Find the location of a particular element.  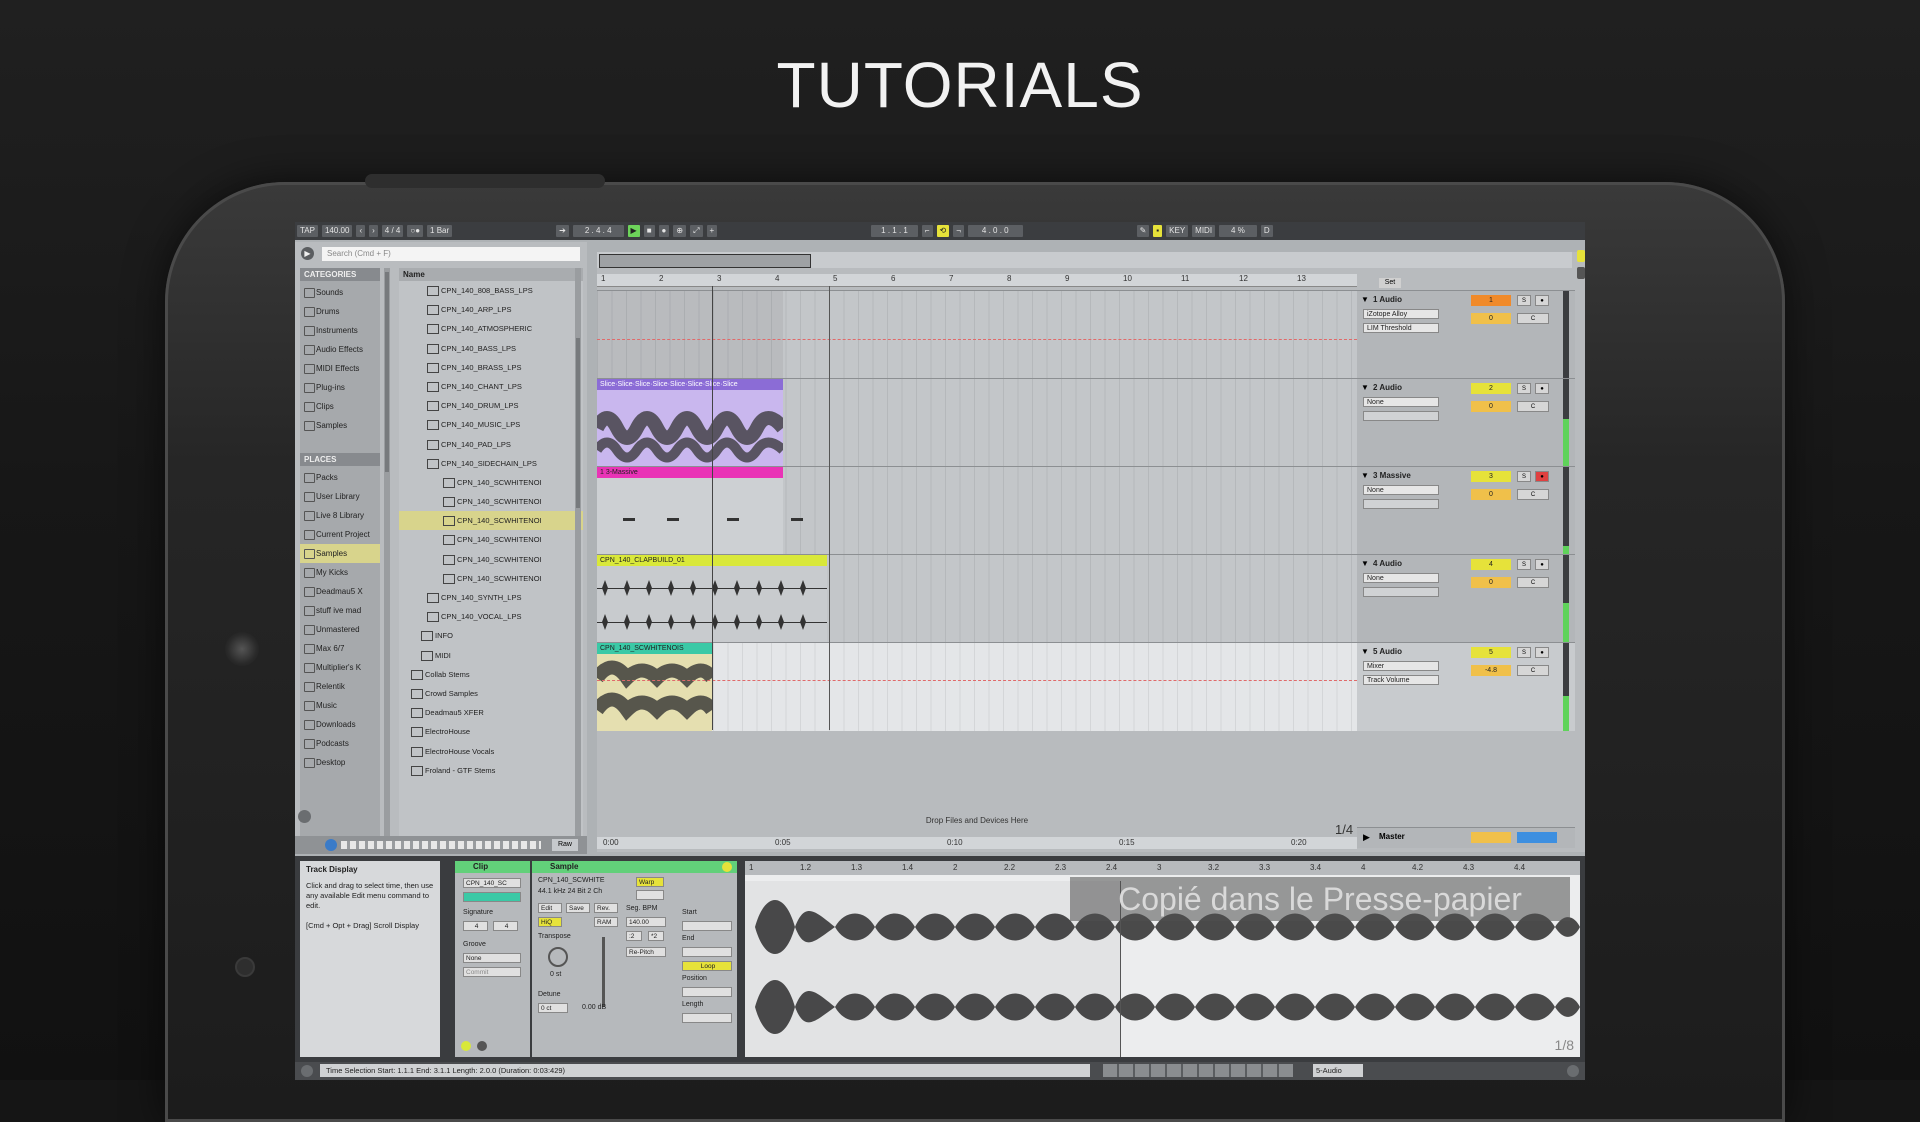

category-audio-effects: Audio Effects is located at coordinates (340, 349).